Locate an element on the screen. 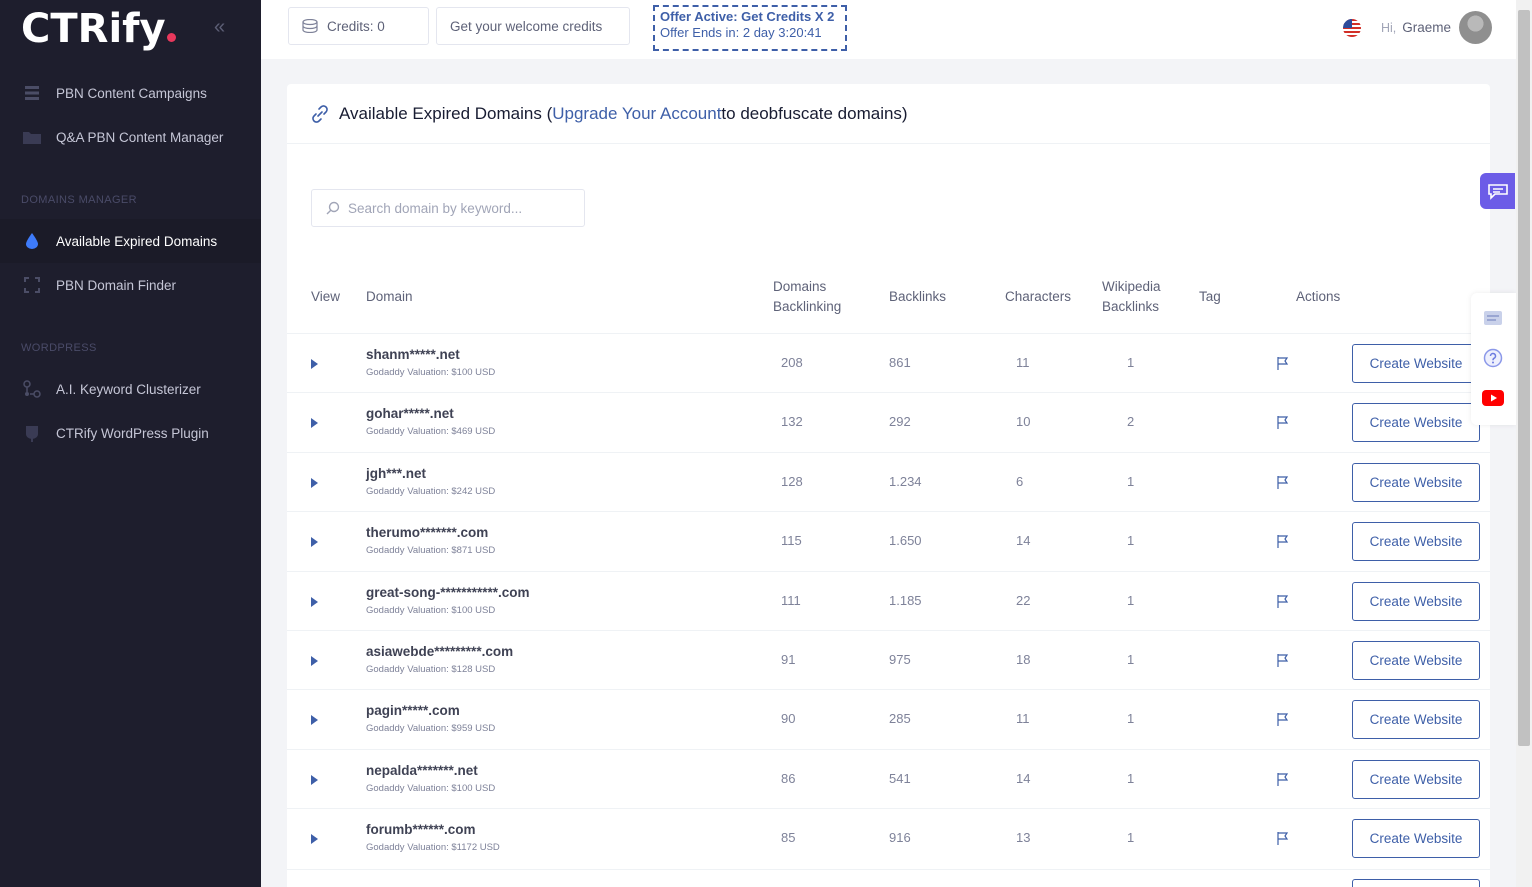 This screenshot has height=887, width=1532. characters-value: 14 is located at coordinates (1023, 540).